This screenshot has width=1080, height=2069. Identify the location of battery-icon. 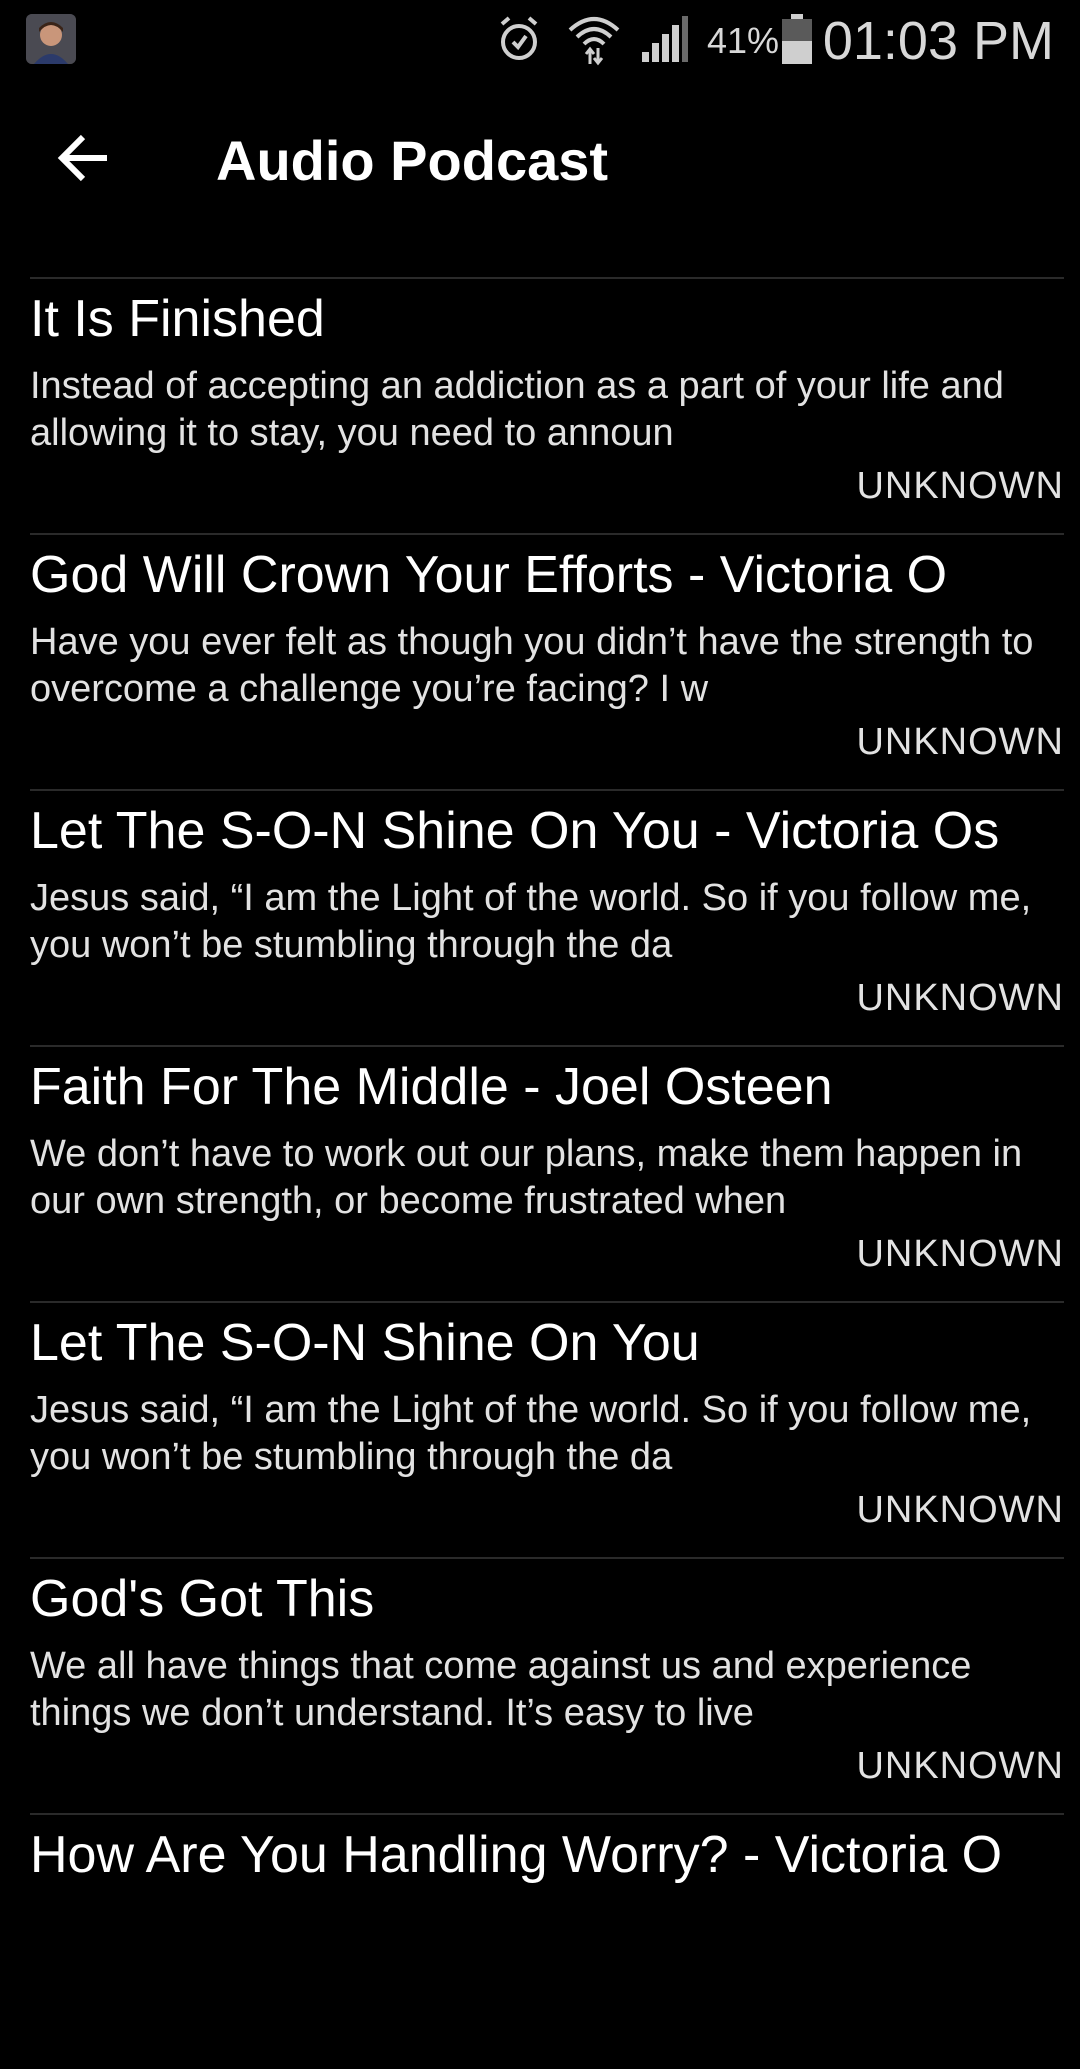
(797, 41).